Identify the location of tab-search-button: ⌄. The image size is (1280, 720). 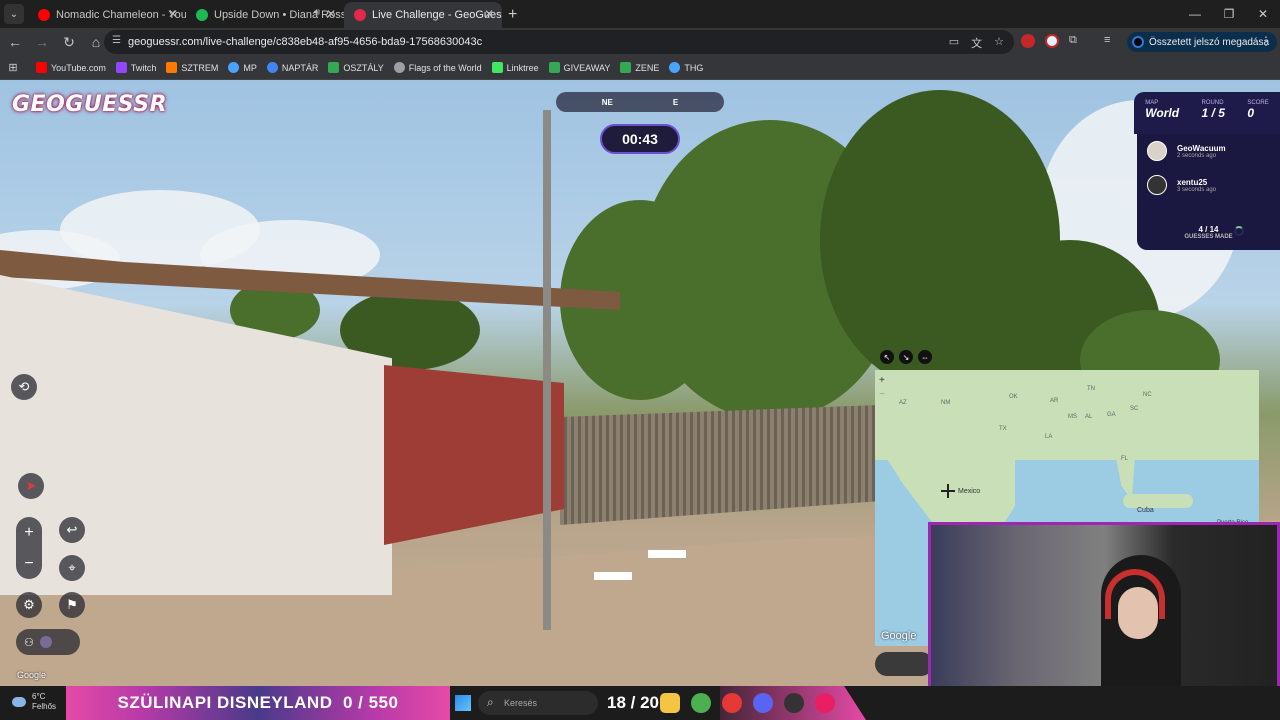
(14, 14).